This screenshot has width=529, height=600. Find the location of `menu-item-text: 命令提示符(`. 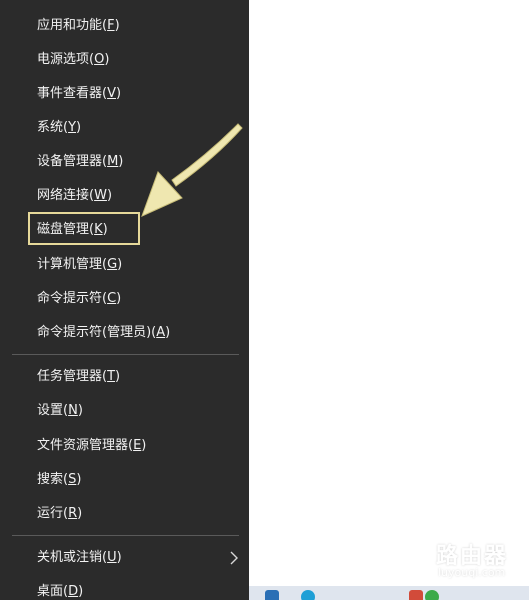

menu-item-text: 命令提示符( is located at coordinates (72, 298).